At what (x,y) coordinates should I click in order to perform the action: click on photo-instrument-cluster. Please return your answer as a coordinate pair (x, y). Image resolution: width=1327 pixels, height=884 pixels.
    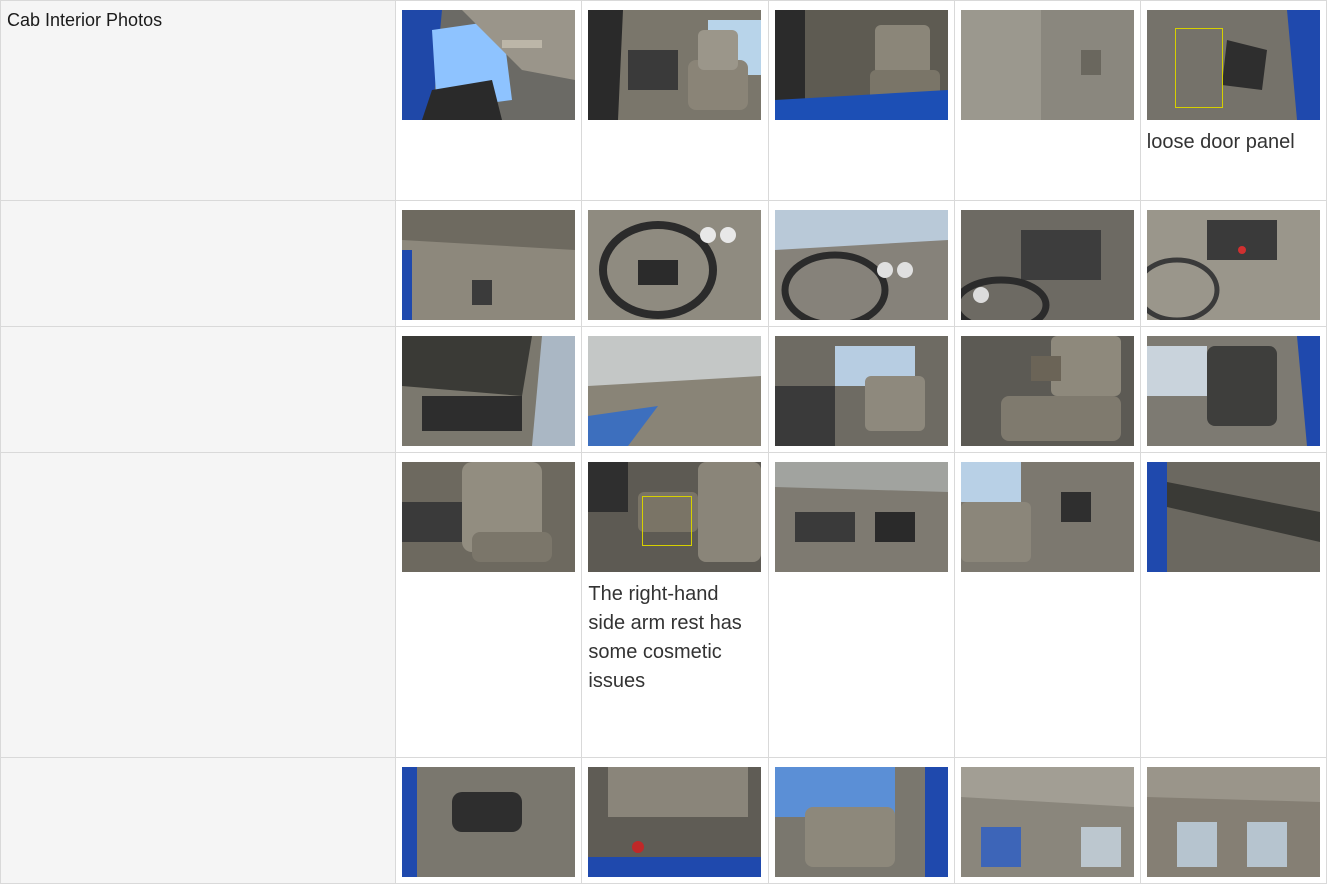
    Looking at the image, I should click on (1047, 265).